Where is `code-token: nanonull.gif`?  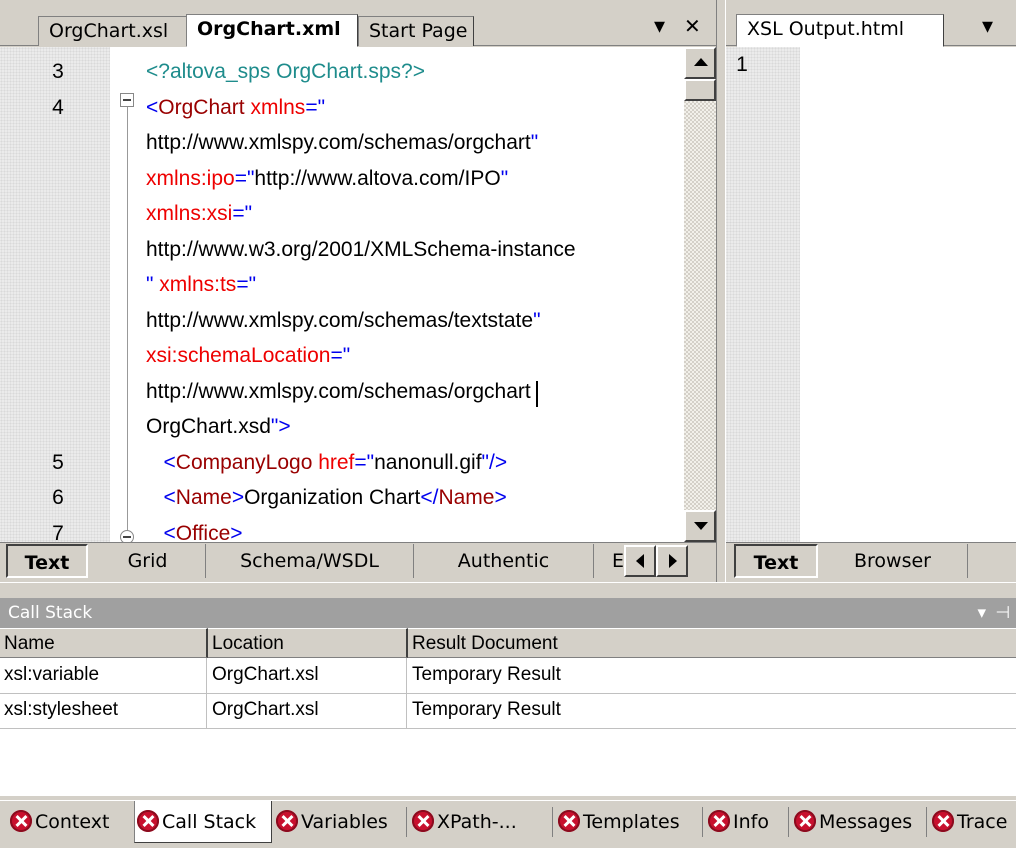 code-token: nanonull.gif is located at coordinates (428, 462).